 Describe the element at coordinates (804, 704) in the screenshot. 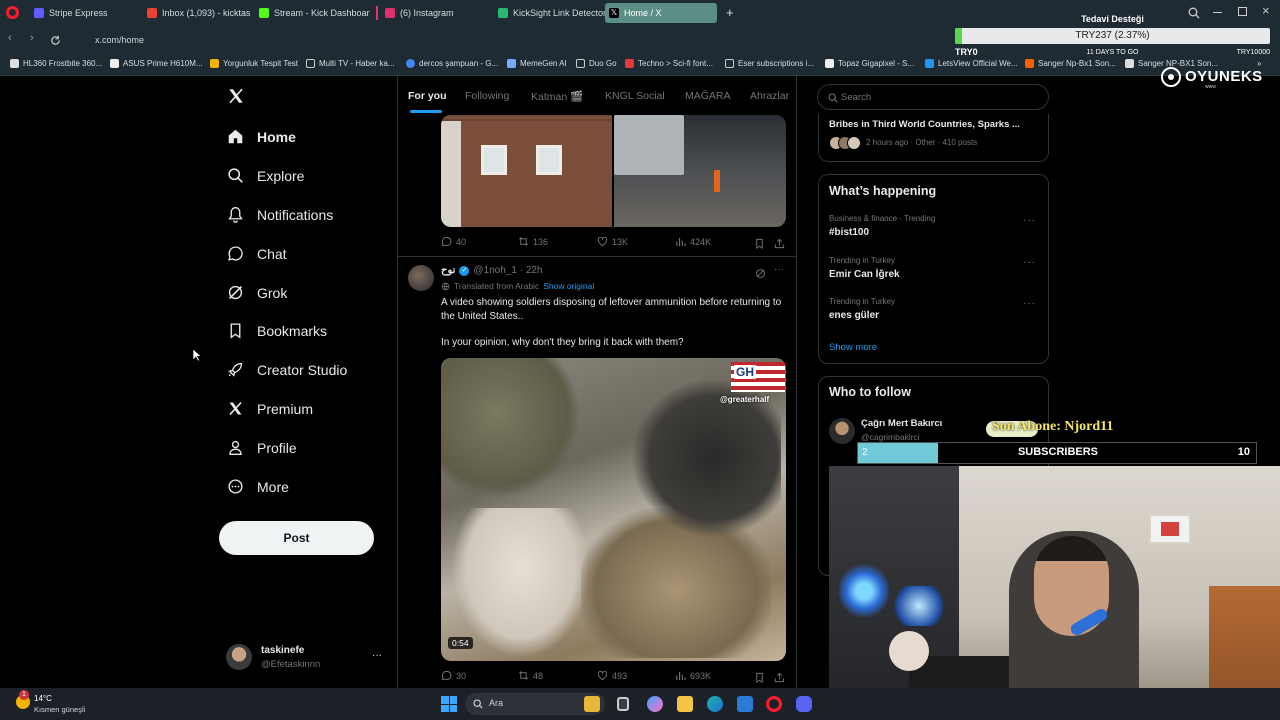

I see `discord-icon` at that location.